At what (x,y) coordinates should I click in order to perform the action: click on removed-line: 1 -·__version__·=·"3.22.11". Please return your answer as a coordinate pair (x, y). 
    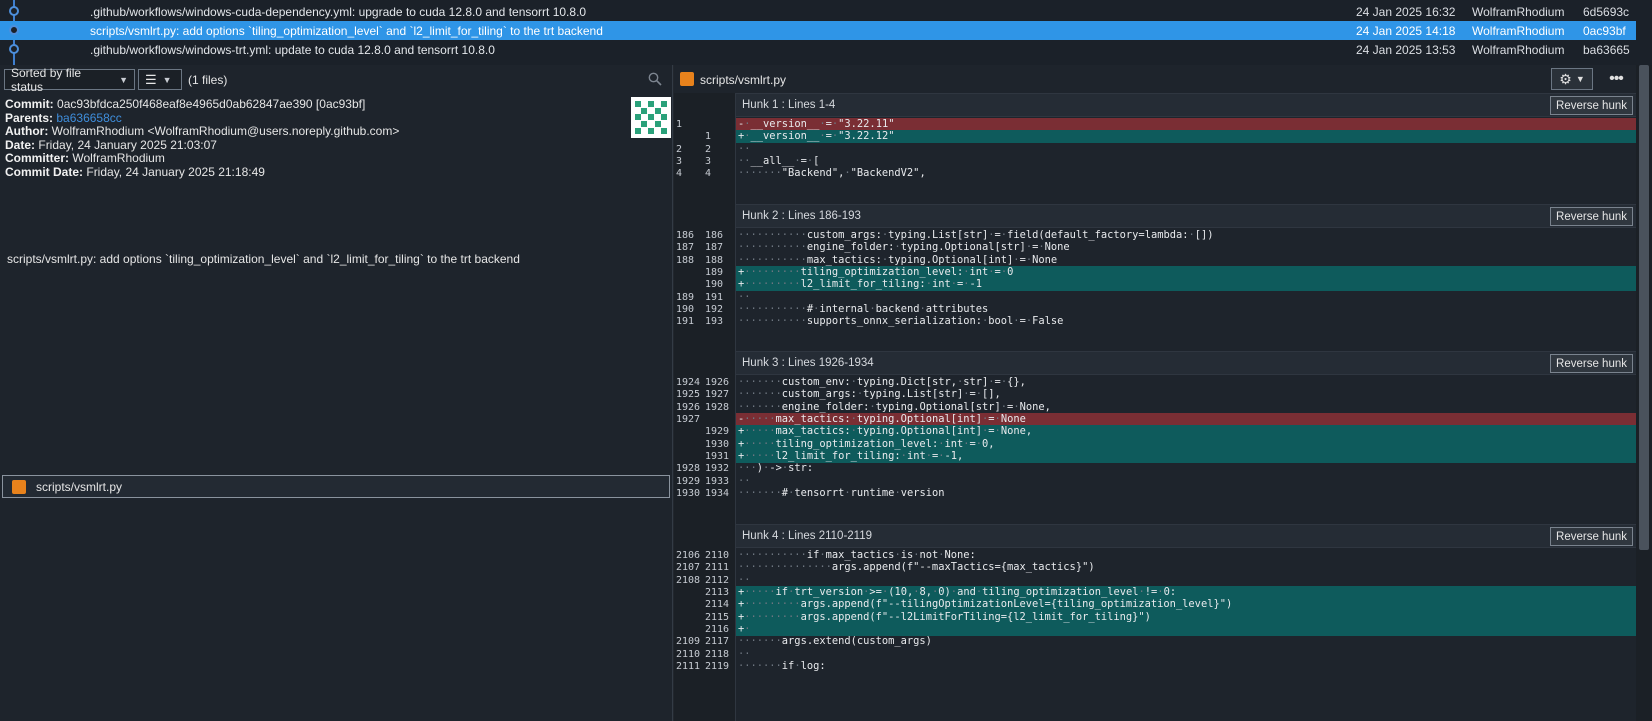
    Looking at the image, I should click on (1155, 124).